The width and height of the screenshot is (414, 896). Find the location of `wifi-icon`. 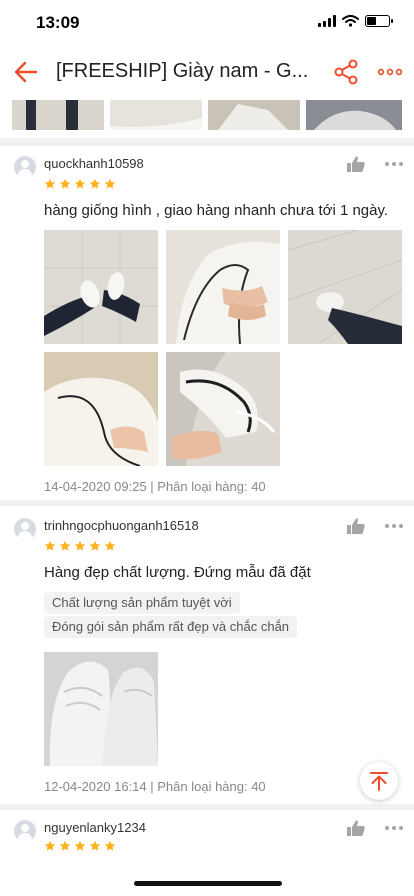

wifi-icon is located at coordinates (350, 21).